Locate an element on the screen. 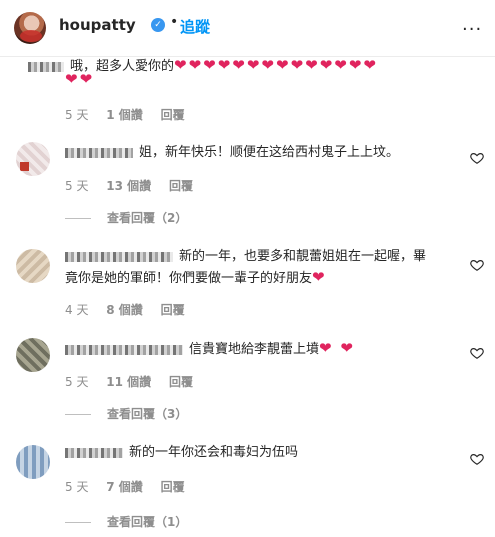 This screenshot has height=537, width=495. comment-text: 姐，新年快乐！顺便在这给西村鬼子上上坟。 is located at coordinates (232, 153).